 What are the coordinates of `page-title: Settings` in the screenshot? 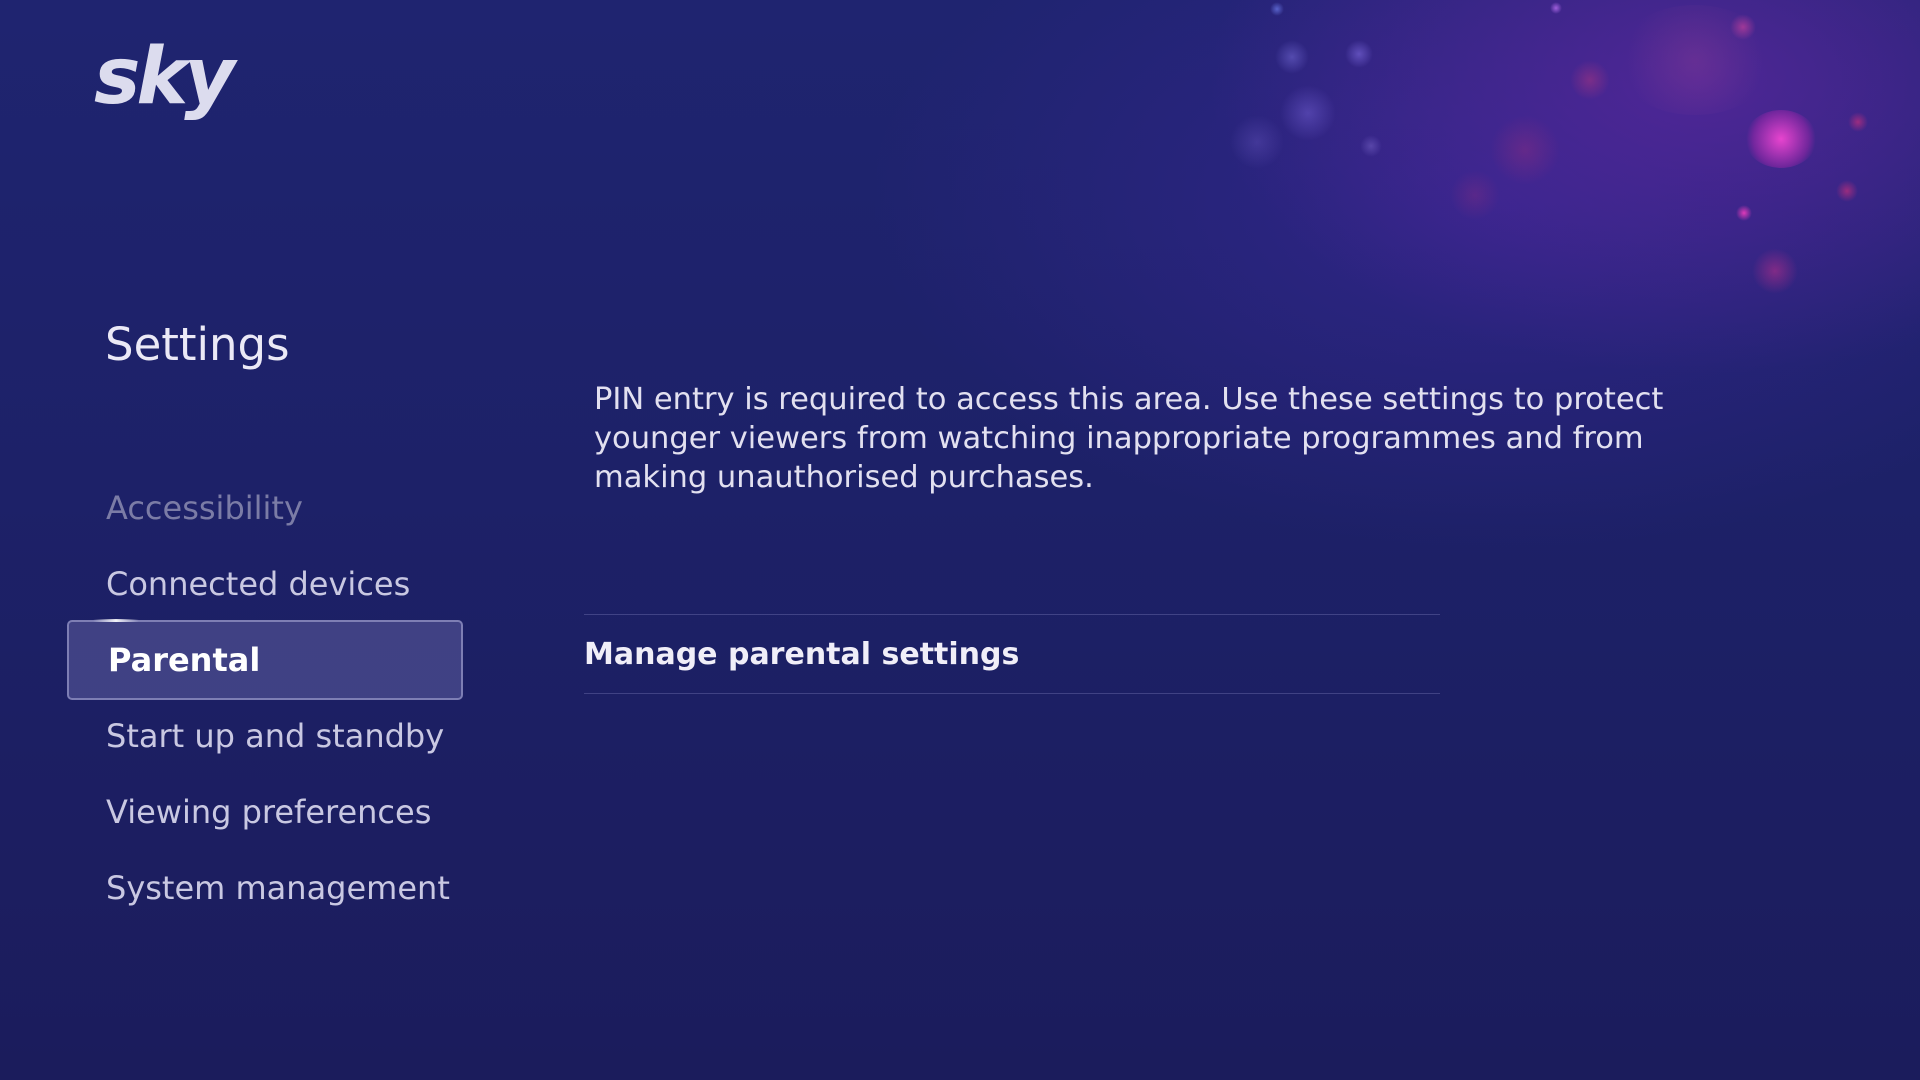 It's located at (197, 344).